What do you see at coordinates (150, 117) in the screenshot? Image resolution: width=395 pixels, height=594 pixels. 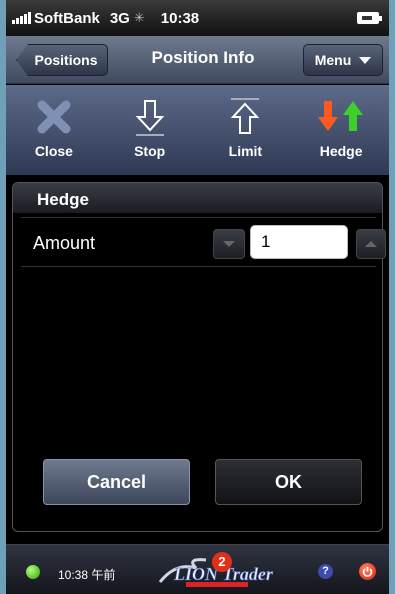 I see `down-arrow-icon` at bounding box center [150, 117].